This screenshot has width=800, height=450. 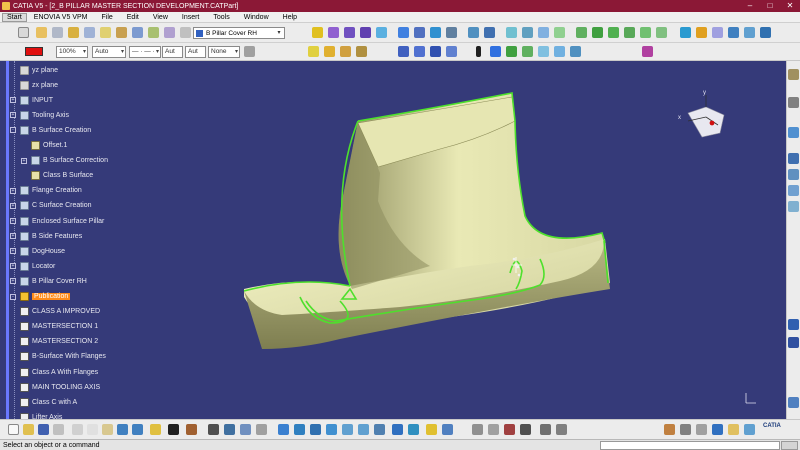 What do you see at coordinates (73, 32) in the screenshot?
I see `measure-icon` at bounding box center [73, 32].